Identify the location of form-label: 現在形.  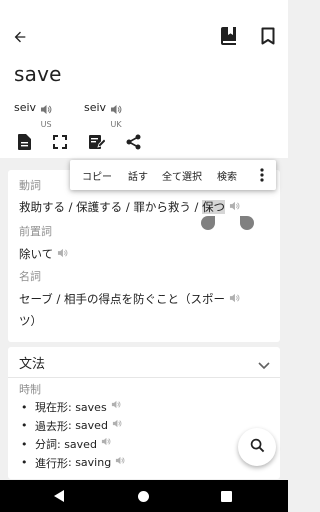
(51, 408).